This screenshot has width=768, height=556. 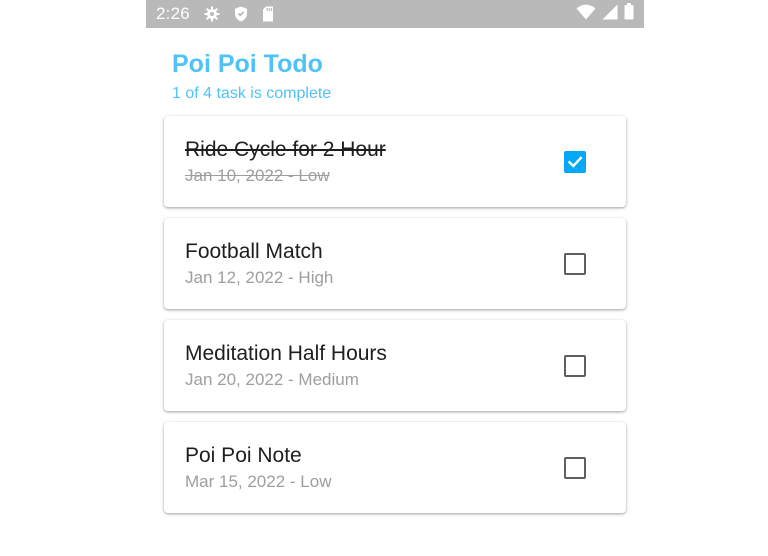 I want to click on app-header: Poi Poi Todo 1 of 4 task is complete, so click(x=251, y=76).